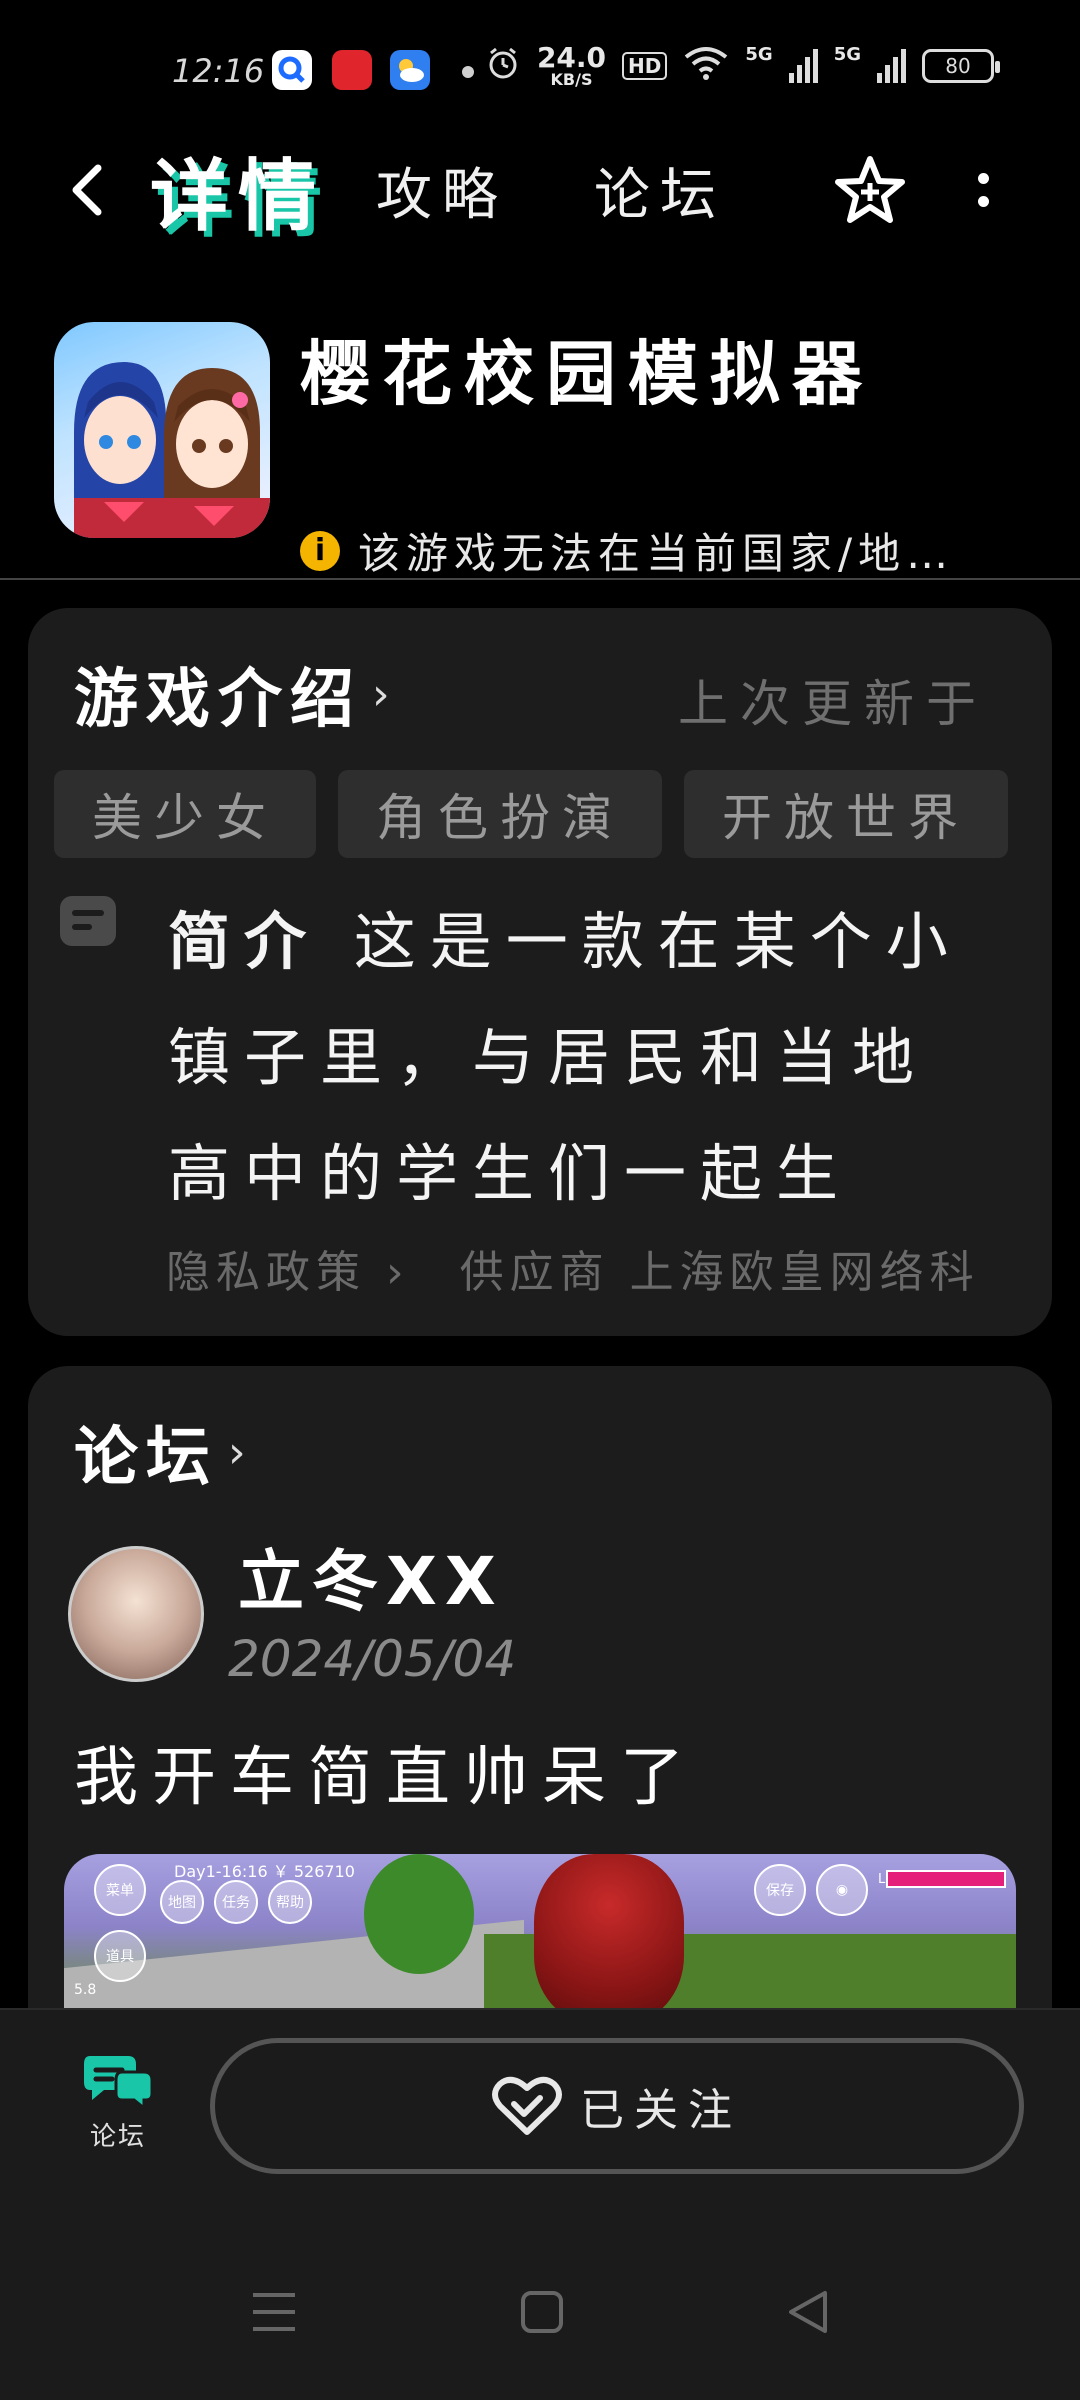 The height and width of the screenshot is (2400, 1080). Describe the element at coordinates (162, 430) in the screenshot. I see `game-icon` at that location.